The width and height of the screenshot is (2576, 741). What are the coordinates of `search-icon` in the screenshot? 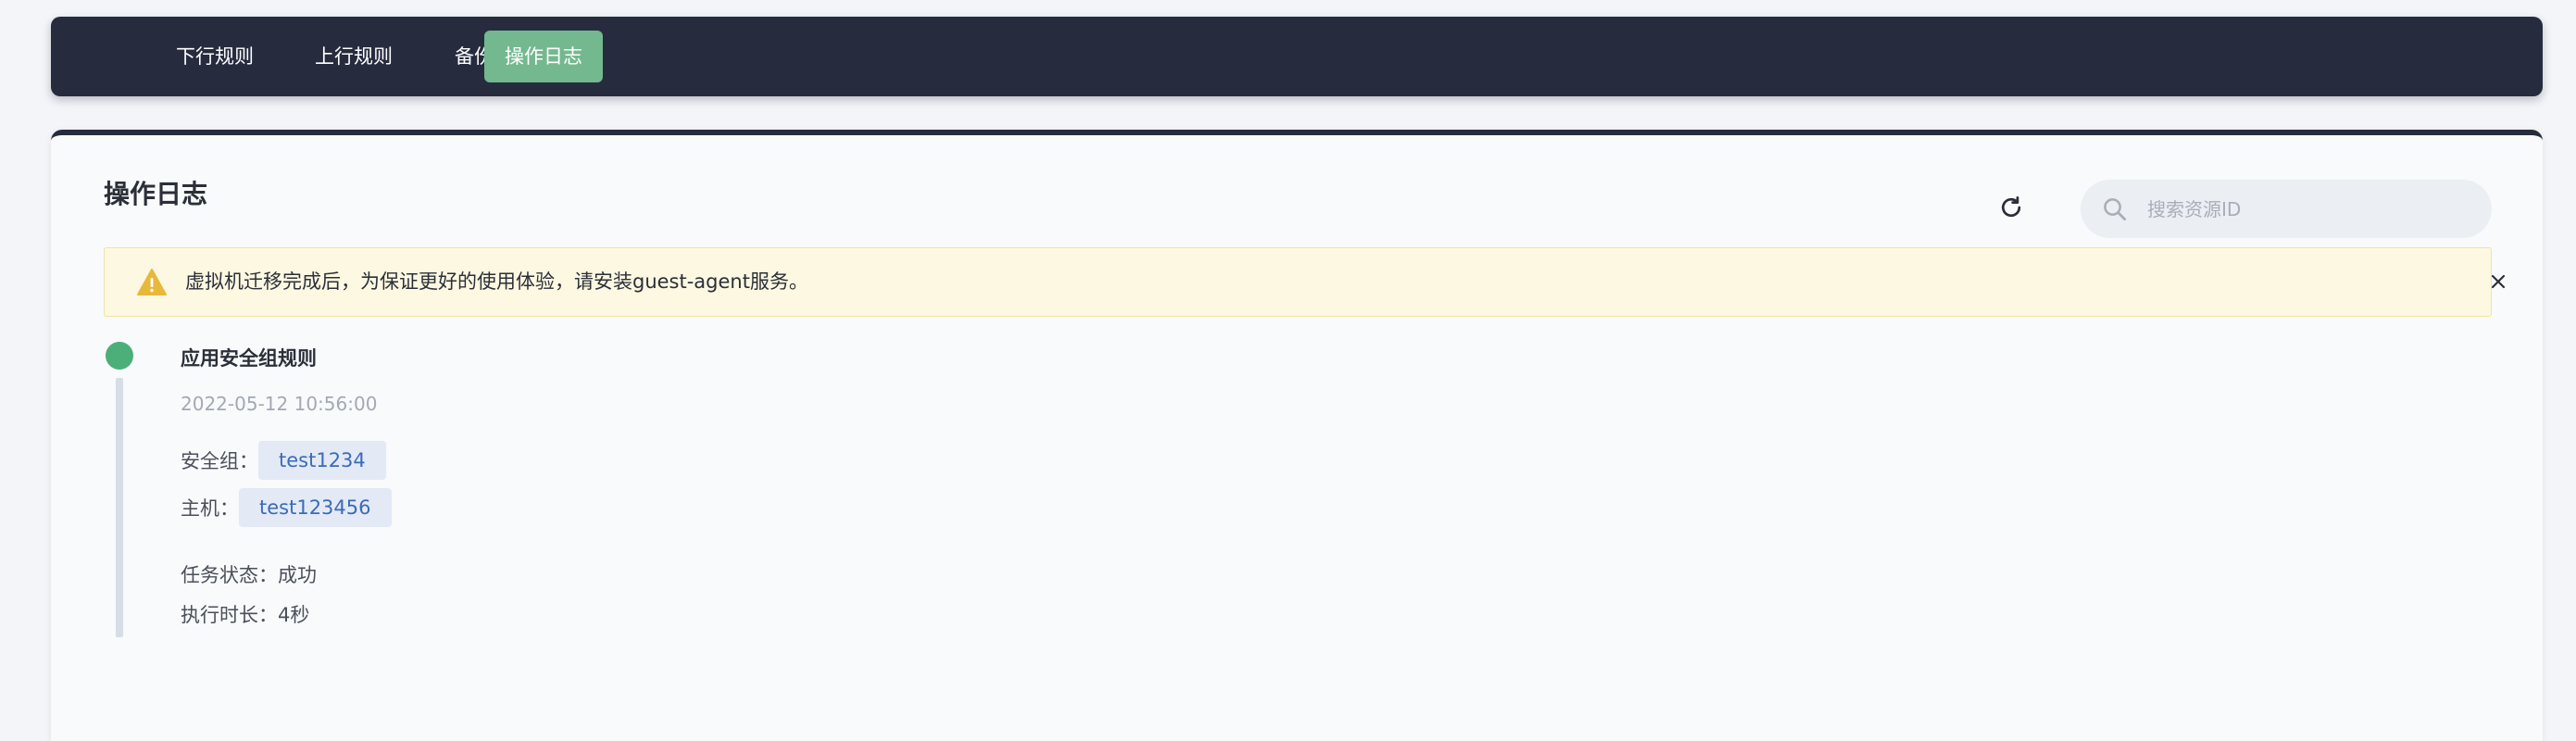 It's located at (2115, 209).